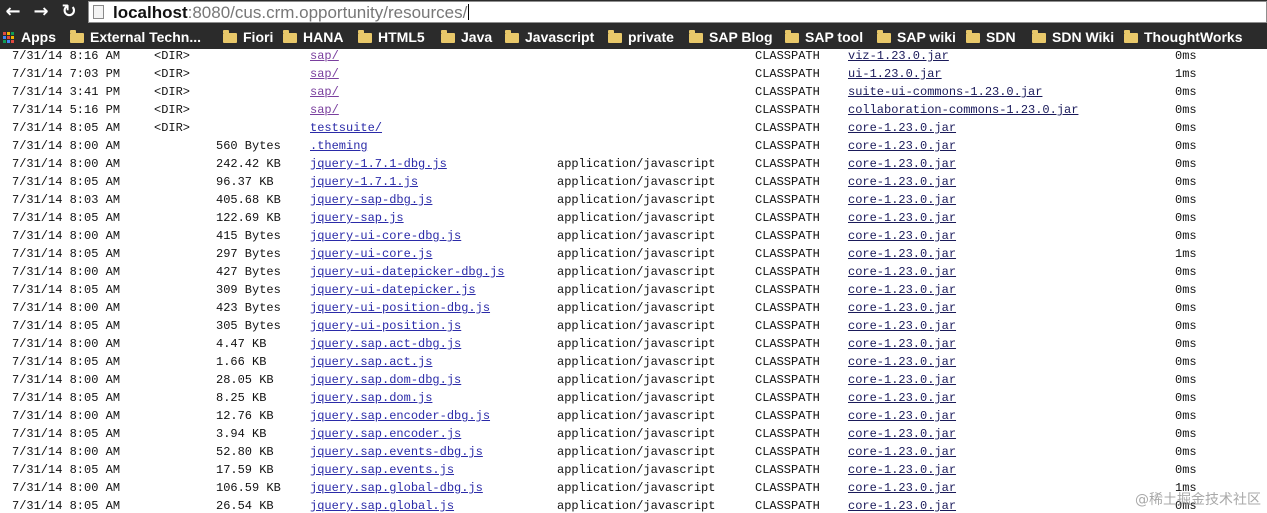 This screenshot has width=1267, height=513. I want to click on file-link: jquery.sap.act-dbg.js, so click(385, 344).